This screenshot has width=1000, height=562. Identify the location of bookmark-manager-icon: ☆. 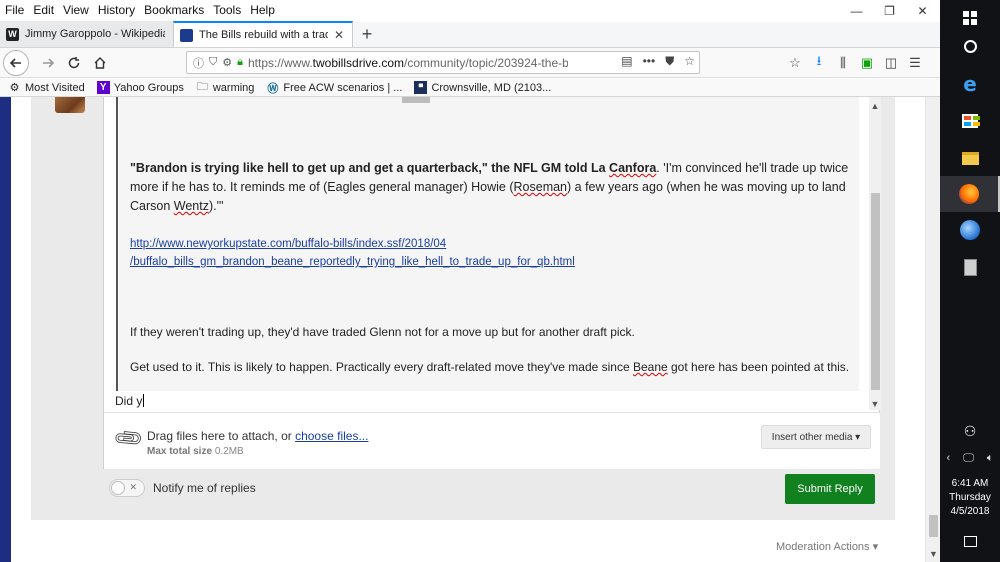
(795, 63).